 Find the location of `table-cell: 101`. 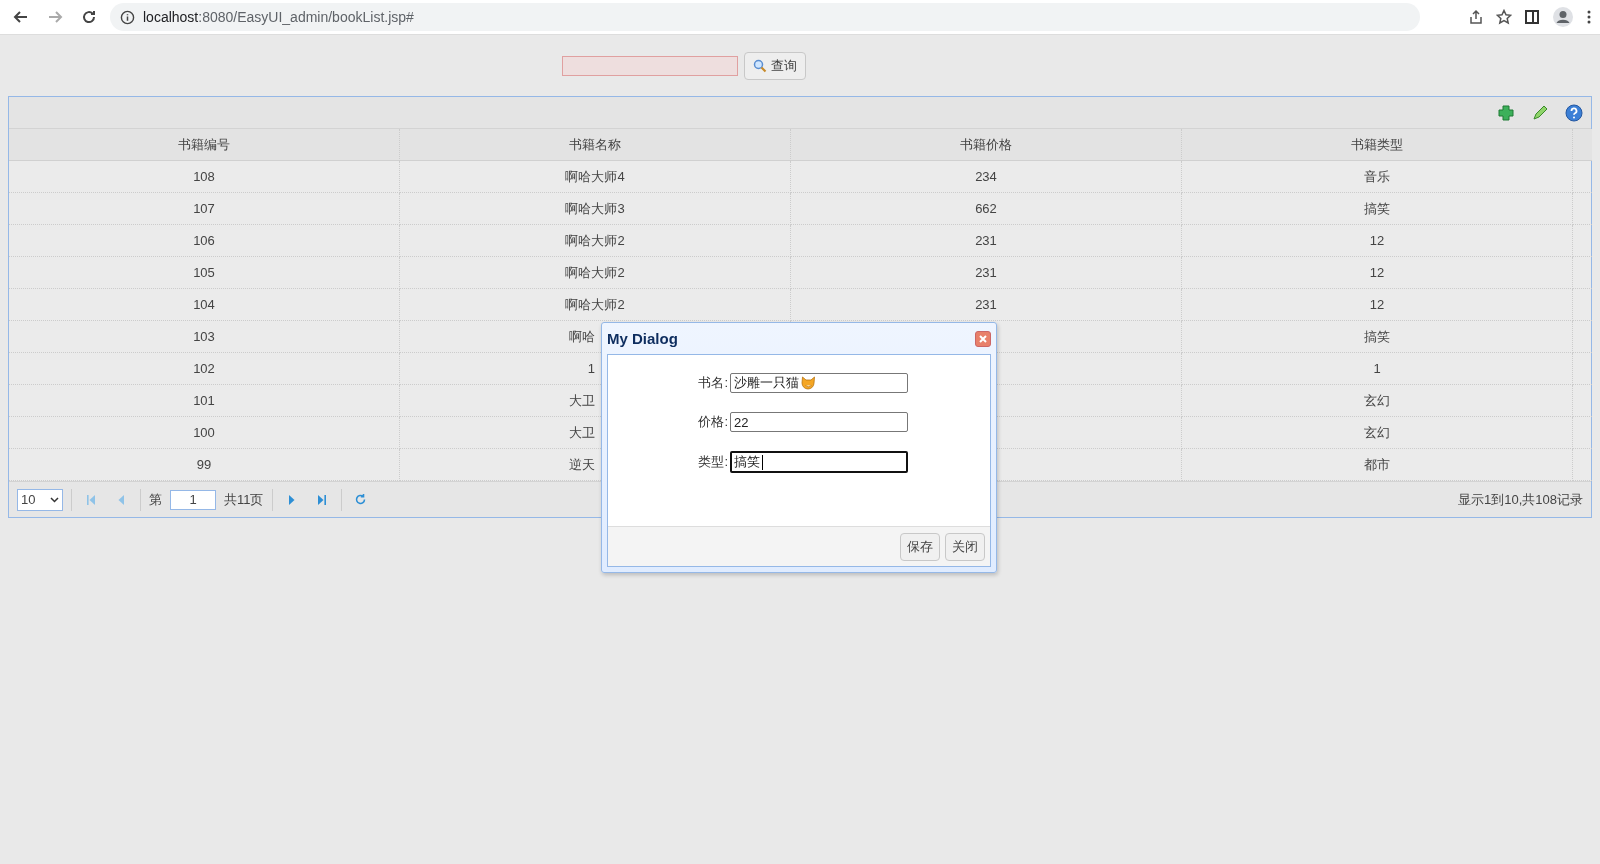

table-cell: 101 is located at coordinates (204, 401).